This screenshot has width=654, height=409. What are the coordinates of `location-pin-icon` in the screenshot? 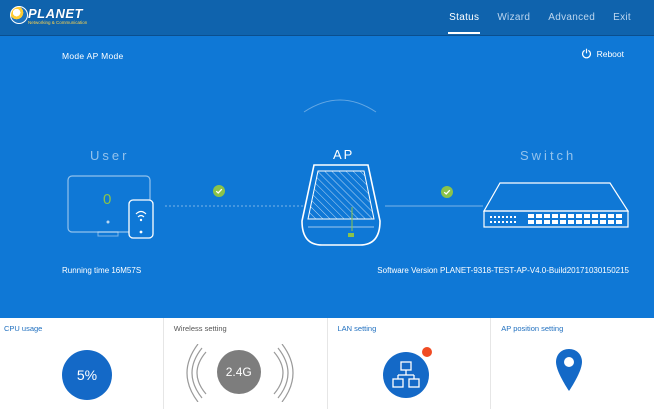 It's located at (569, 370).